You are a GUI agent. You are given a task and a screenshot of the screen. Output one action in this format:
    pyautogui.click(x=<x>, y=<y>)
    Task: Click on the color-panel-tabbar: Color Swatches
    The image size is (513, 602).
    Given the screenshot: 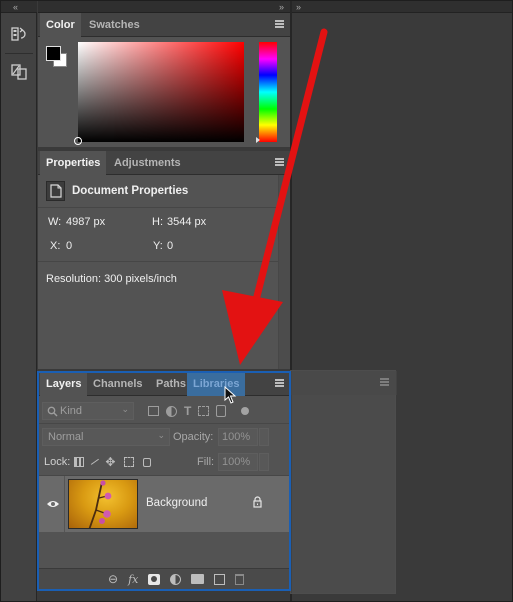 What is the action you would take?
    pyautogui.click(x=164, y=25)
    